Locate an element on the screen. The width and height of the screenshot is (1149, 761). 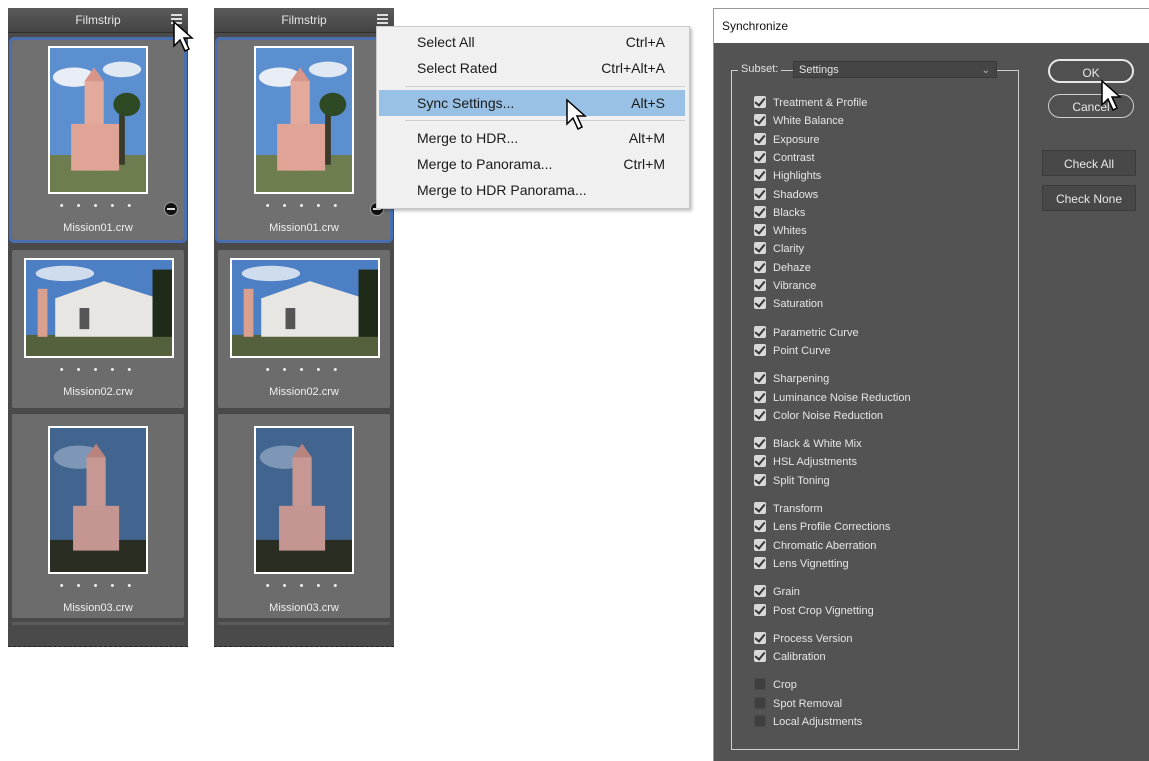
menu-item-select-all: Select All Ctrl+A is located at coordinates (532, 42).